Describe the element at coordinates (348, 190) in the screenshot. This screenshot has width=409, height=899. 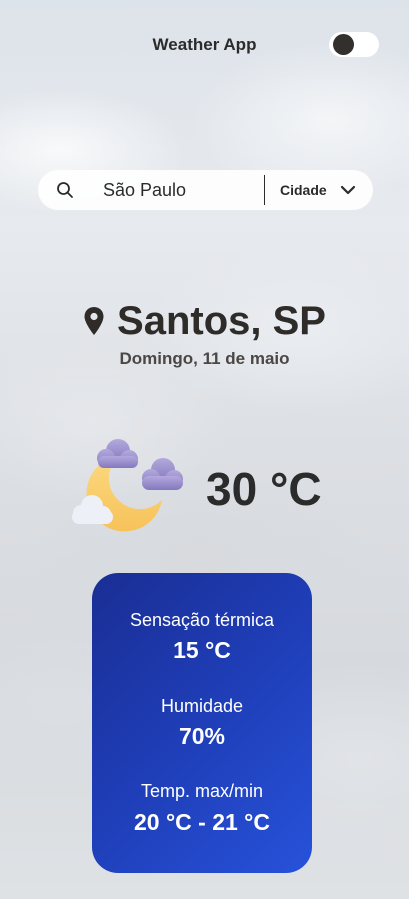
I see `chevron-down-icon` at that location.